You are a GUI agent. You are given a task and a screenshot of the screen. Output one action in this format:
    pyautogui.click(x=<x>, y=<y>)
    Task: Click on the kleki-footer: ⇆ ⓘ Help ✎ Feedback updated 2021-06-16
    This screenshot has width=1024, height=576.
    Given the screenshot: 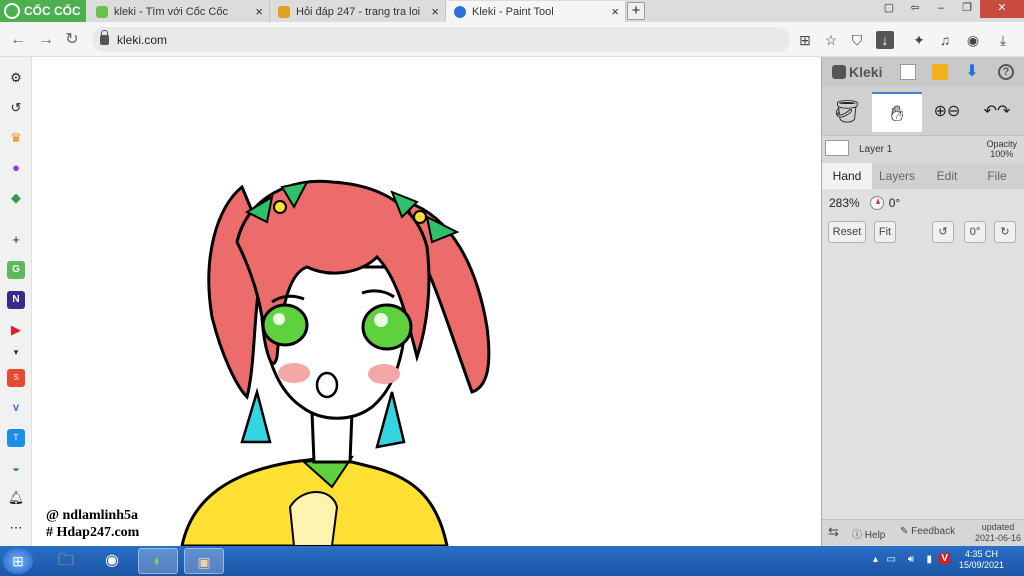 What is the action you would take?
    pyautogui.click(x=923, y=532)
    